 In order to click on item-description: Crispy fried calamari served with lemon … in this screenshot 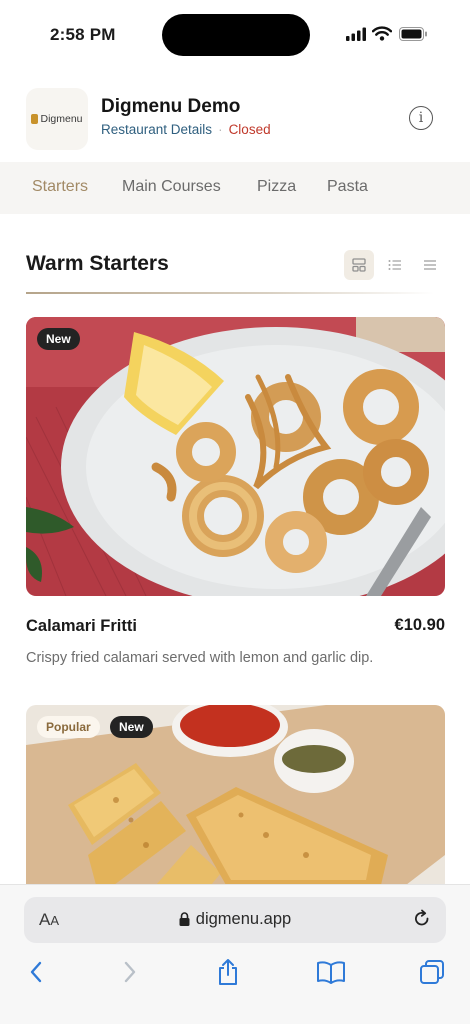, I will do `click(200, 658)`.